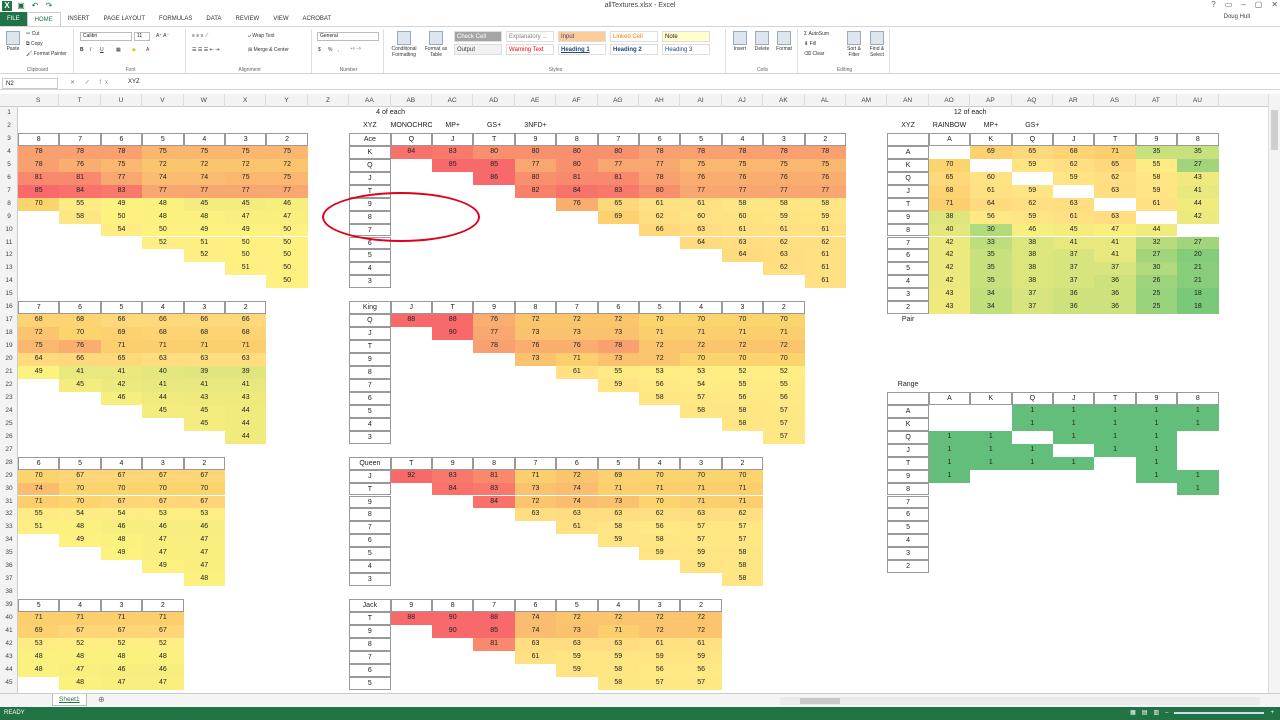 The height and width of the screenshot is (720, 1280). What do you see at coordinates (329, 100) in the screenshot?
I see `column-header: Z` at bounding box center [329, 100].